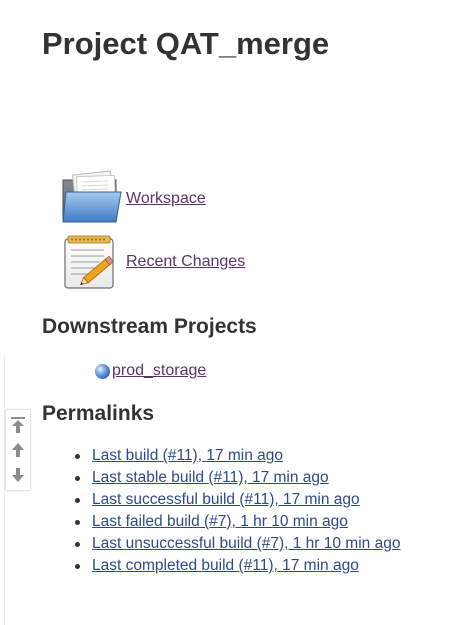 The width and height of the screenshot is (461, 625). What do you see at coordinates (186, 43) in the screenshot?
I see `page-title: Project QAT_merge` at bounding box center [186, 43].